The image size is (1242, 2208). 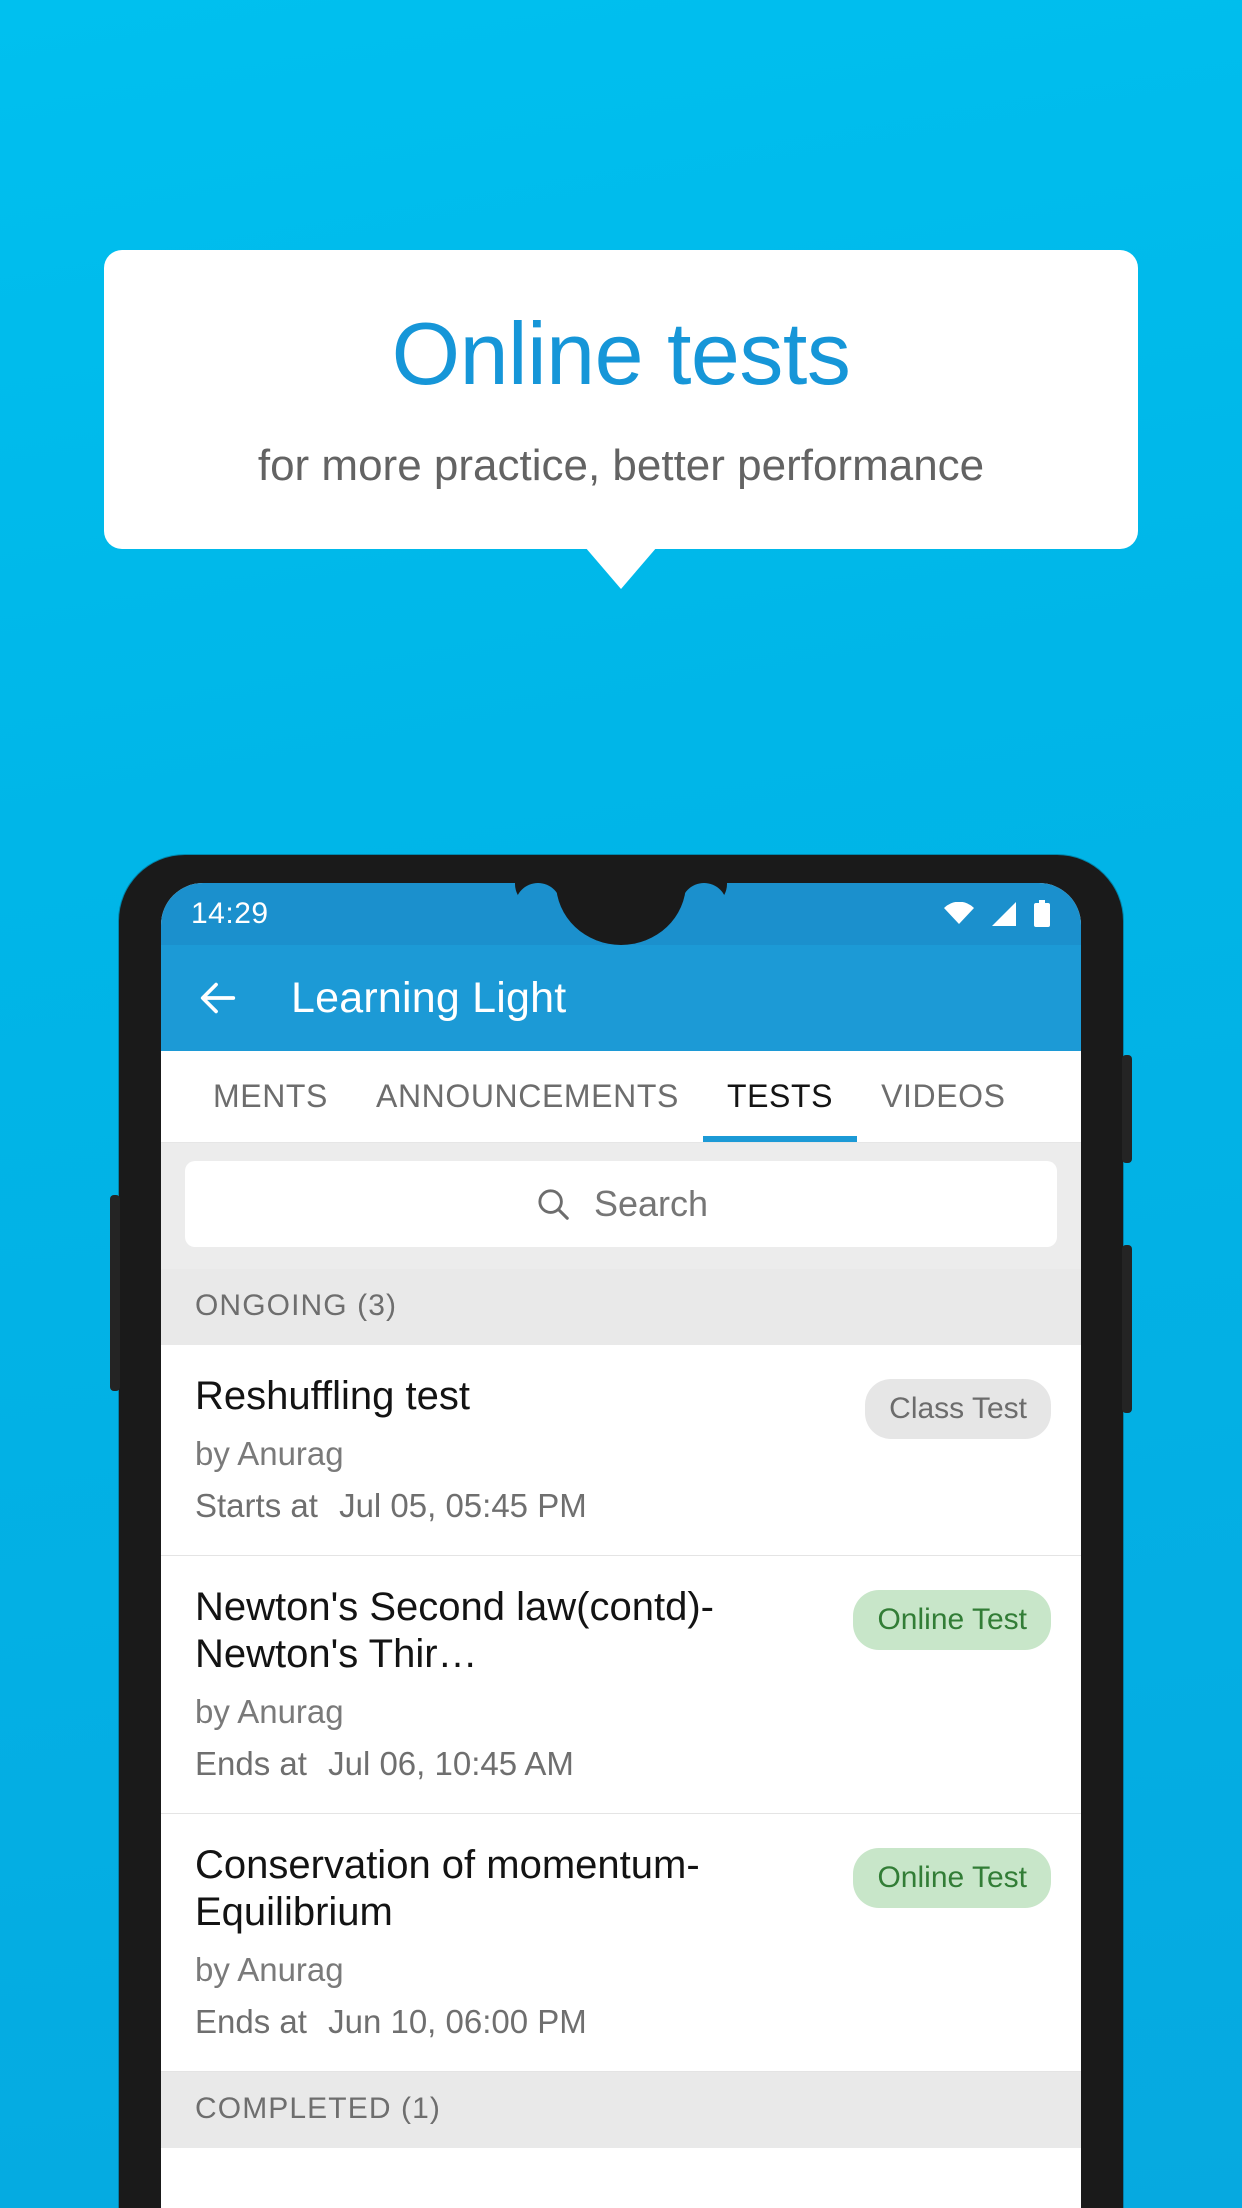 I want to click on promo-title: Online tests, so click(x=621, y=353).